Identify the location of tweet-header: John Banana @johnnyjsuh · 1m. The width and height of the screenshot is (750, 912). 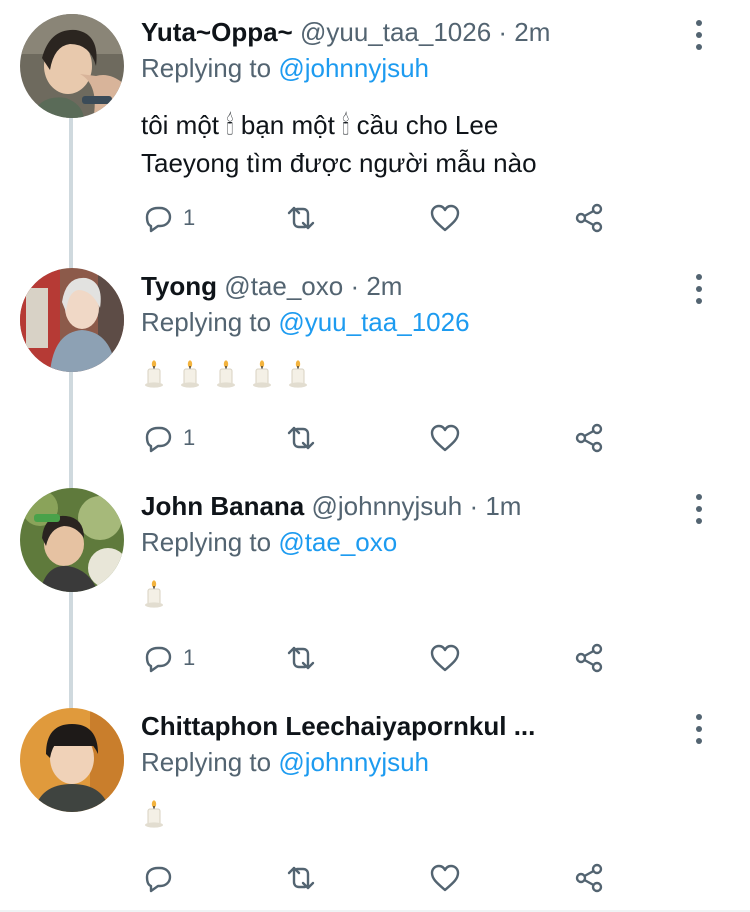
(415, 506).